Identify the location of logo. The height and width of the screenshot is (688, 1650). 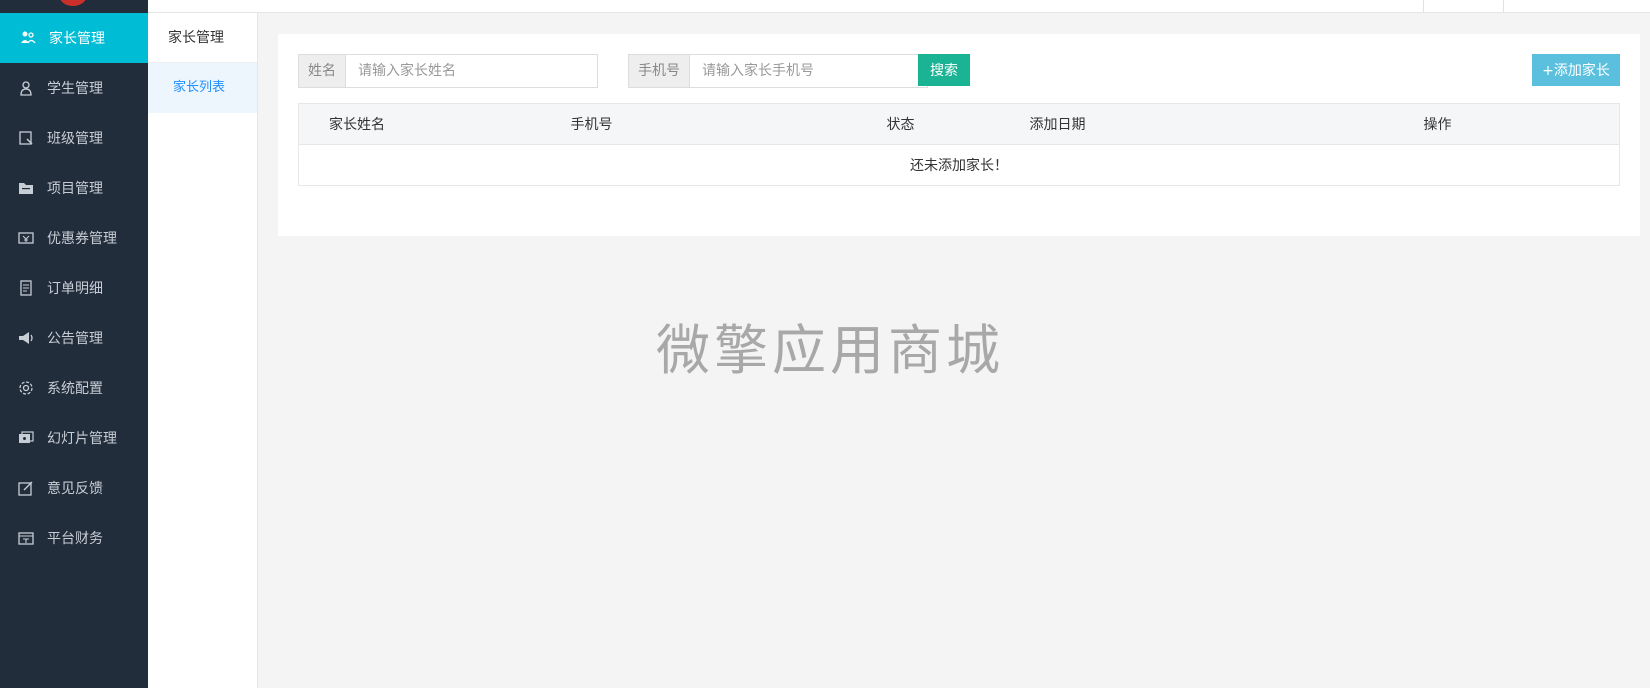
(74, 6).